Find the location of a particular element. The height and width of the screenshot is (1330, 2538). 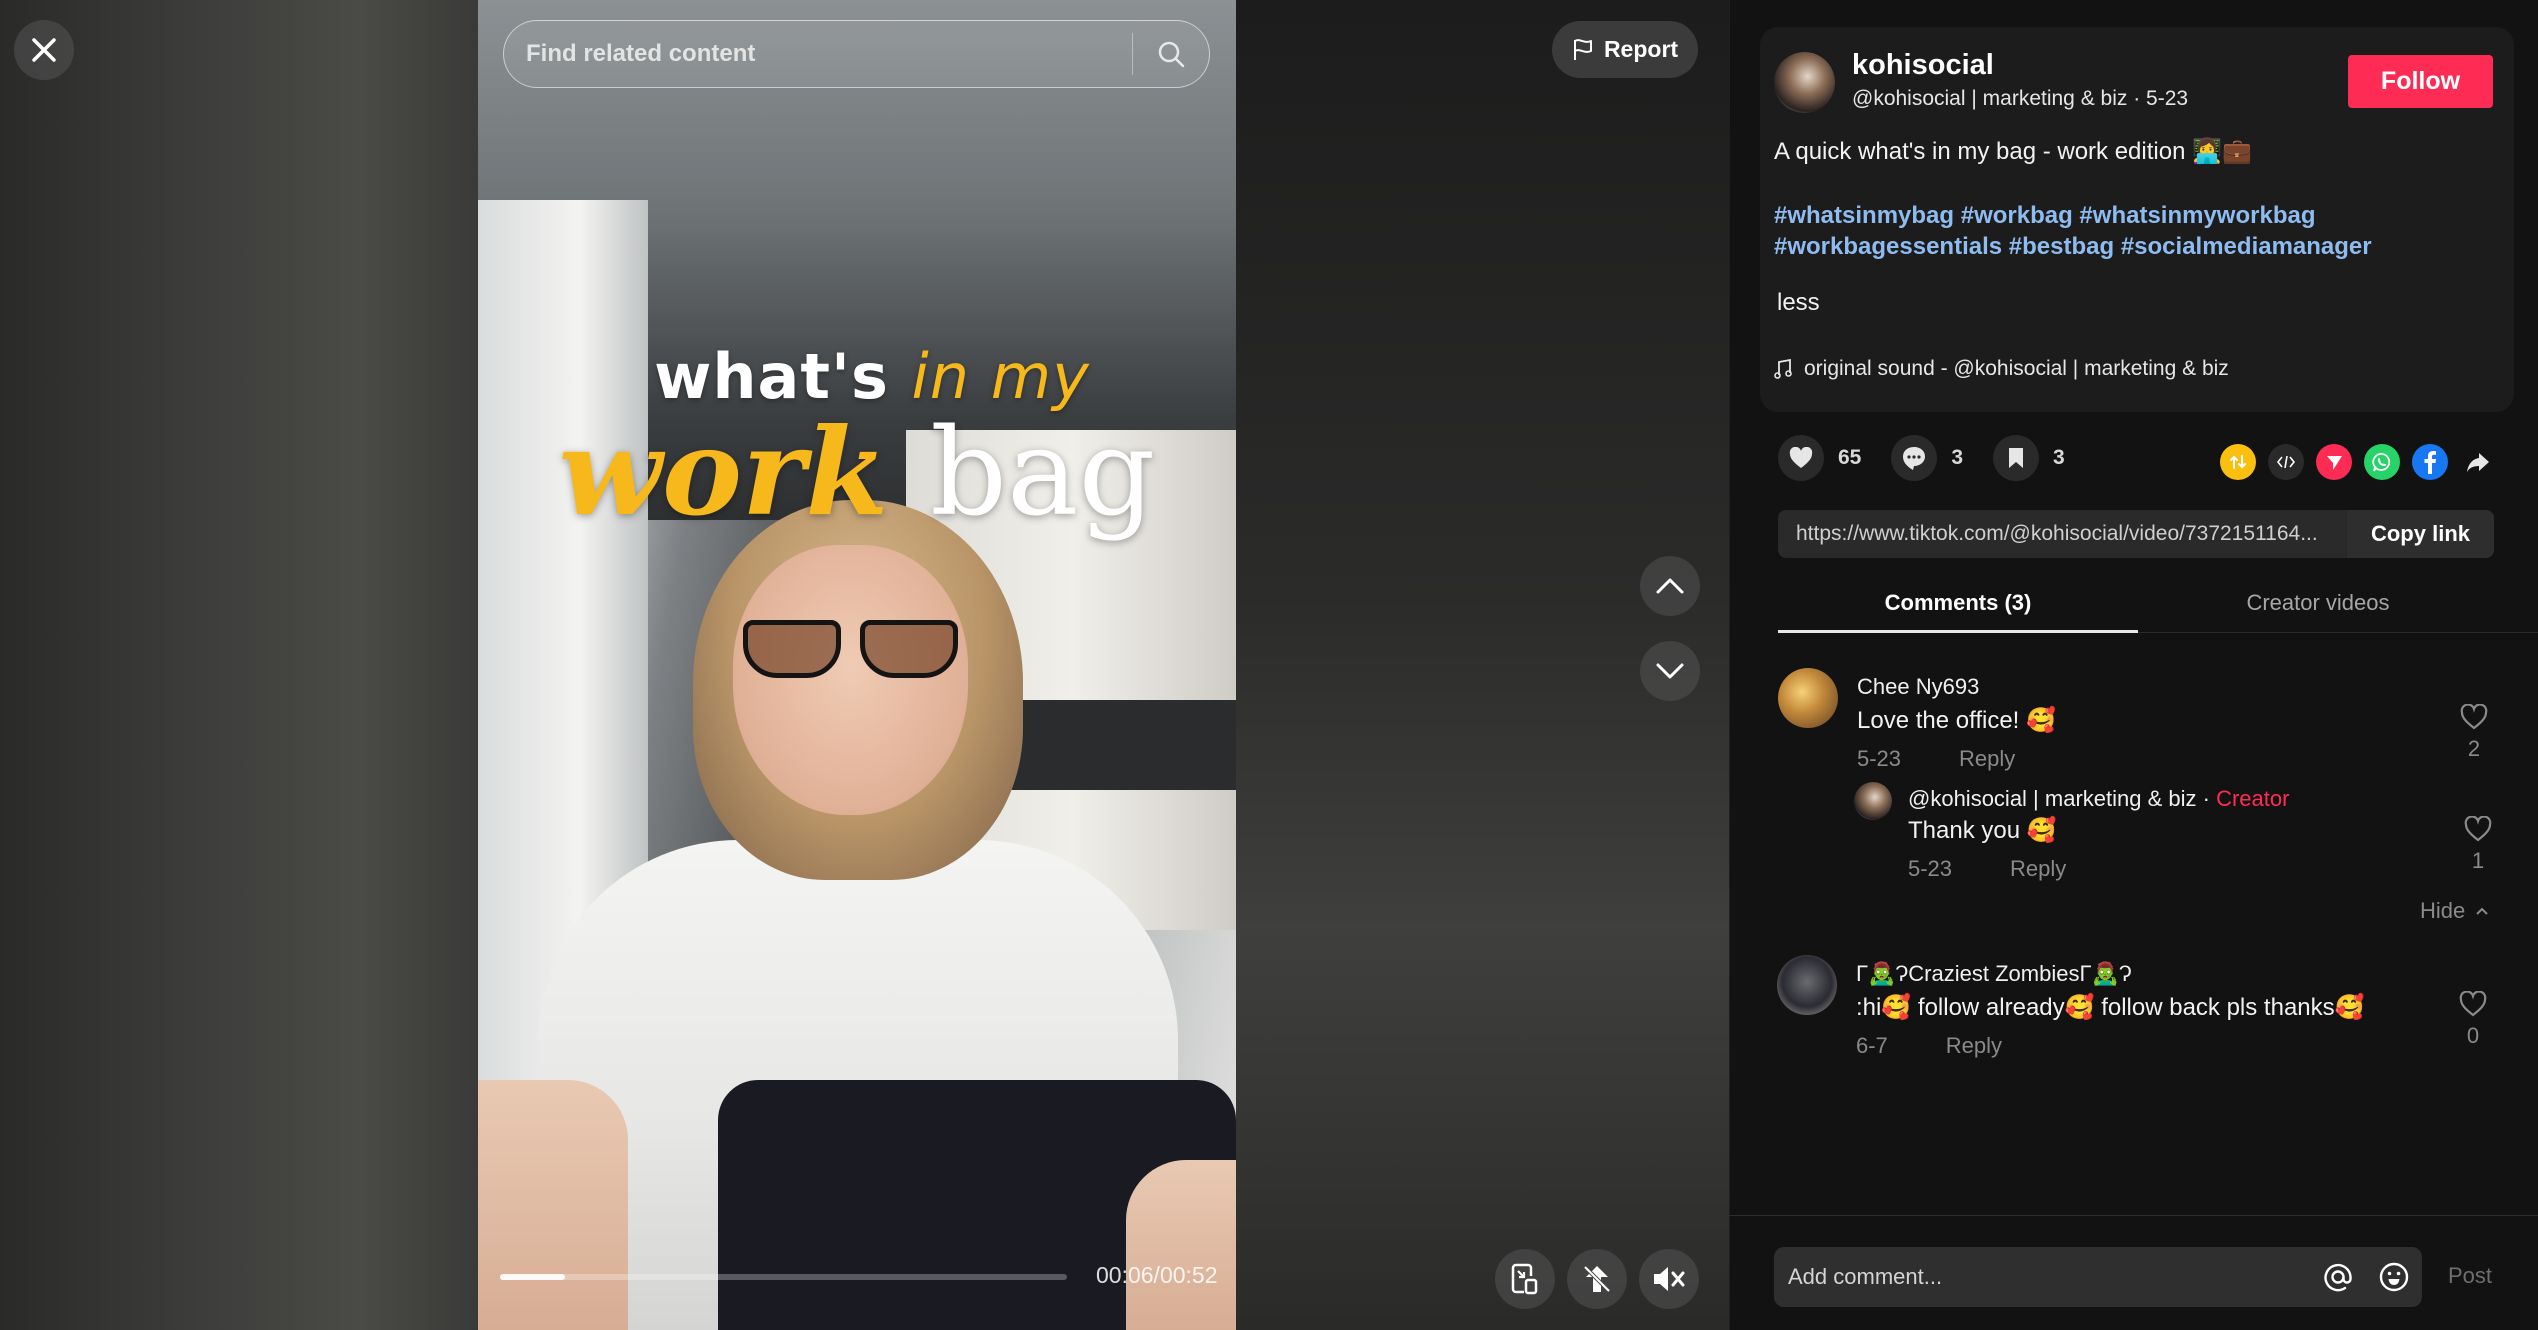

hide-replies-button: Hide is located at coordinates (2454, 911).